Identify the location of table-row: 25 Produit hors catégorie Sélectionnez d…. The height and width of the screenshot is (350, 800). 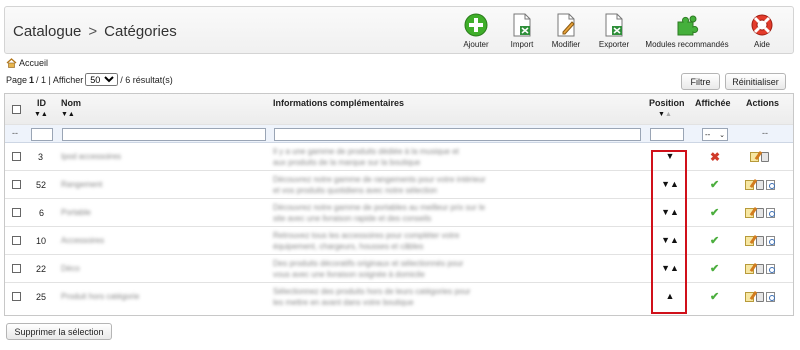
(399, 297).